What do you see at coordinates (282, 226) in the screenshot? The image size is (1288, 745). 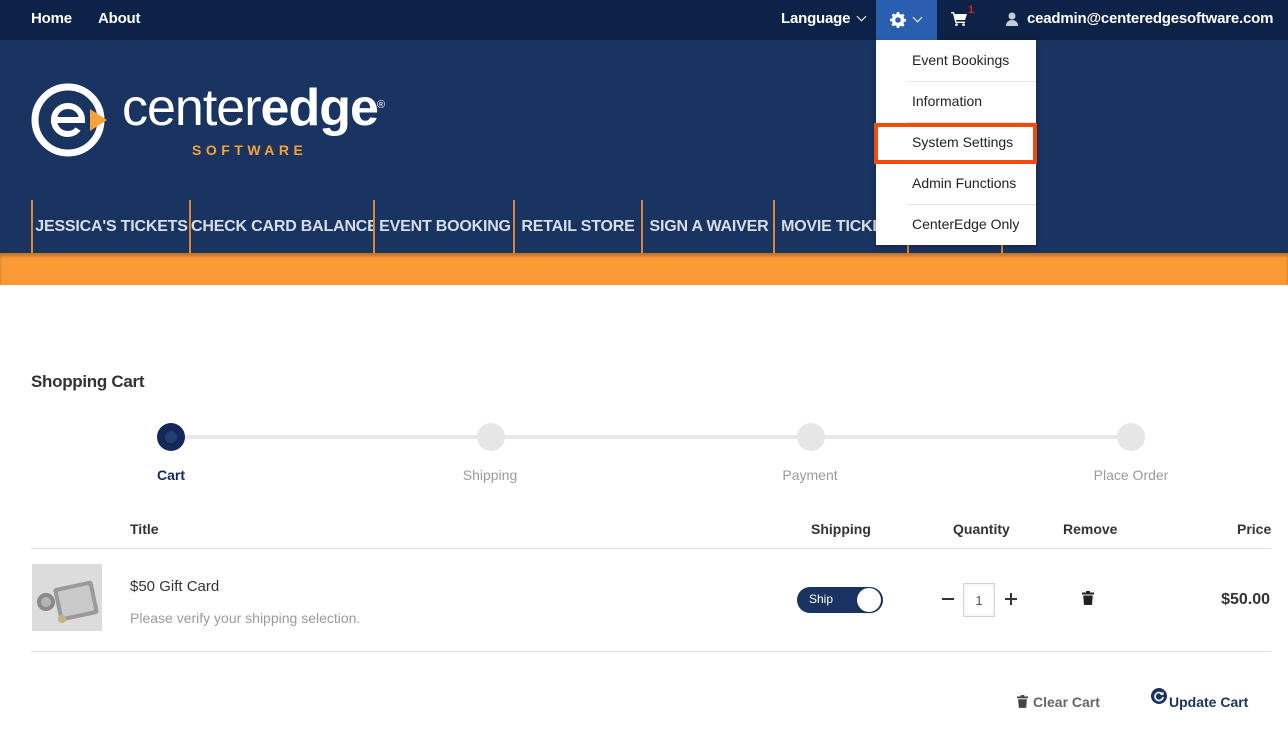 I see `nav-item-check-card-balance: CHECK CARD BALANCE` at bounding box center [282, 226].